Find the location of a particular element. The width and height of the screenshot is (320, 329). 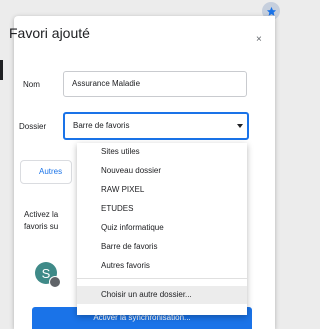

dropdown-item-autres-favoris: Autres favoris is located at coordinates (162, 266).